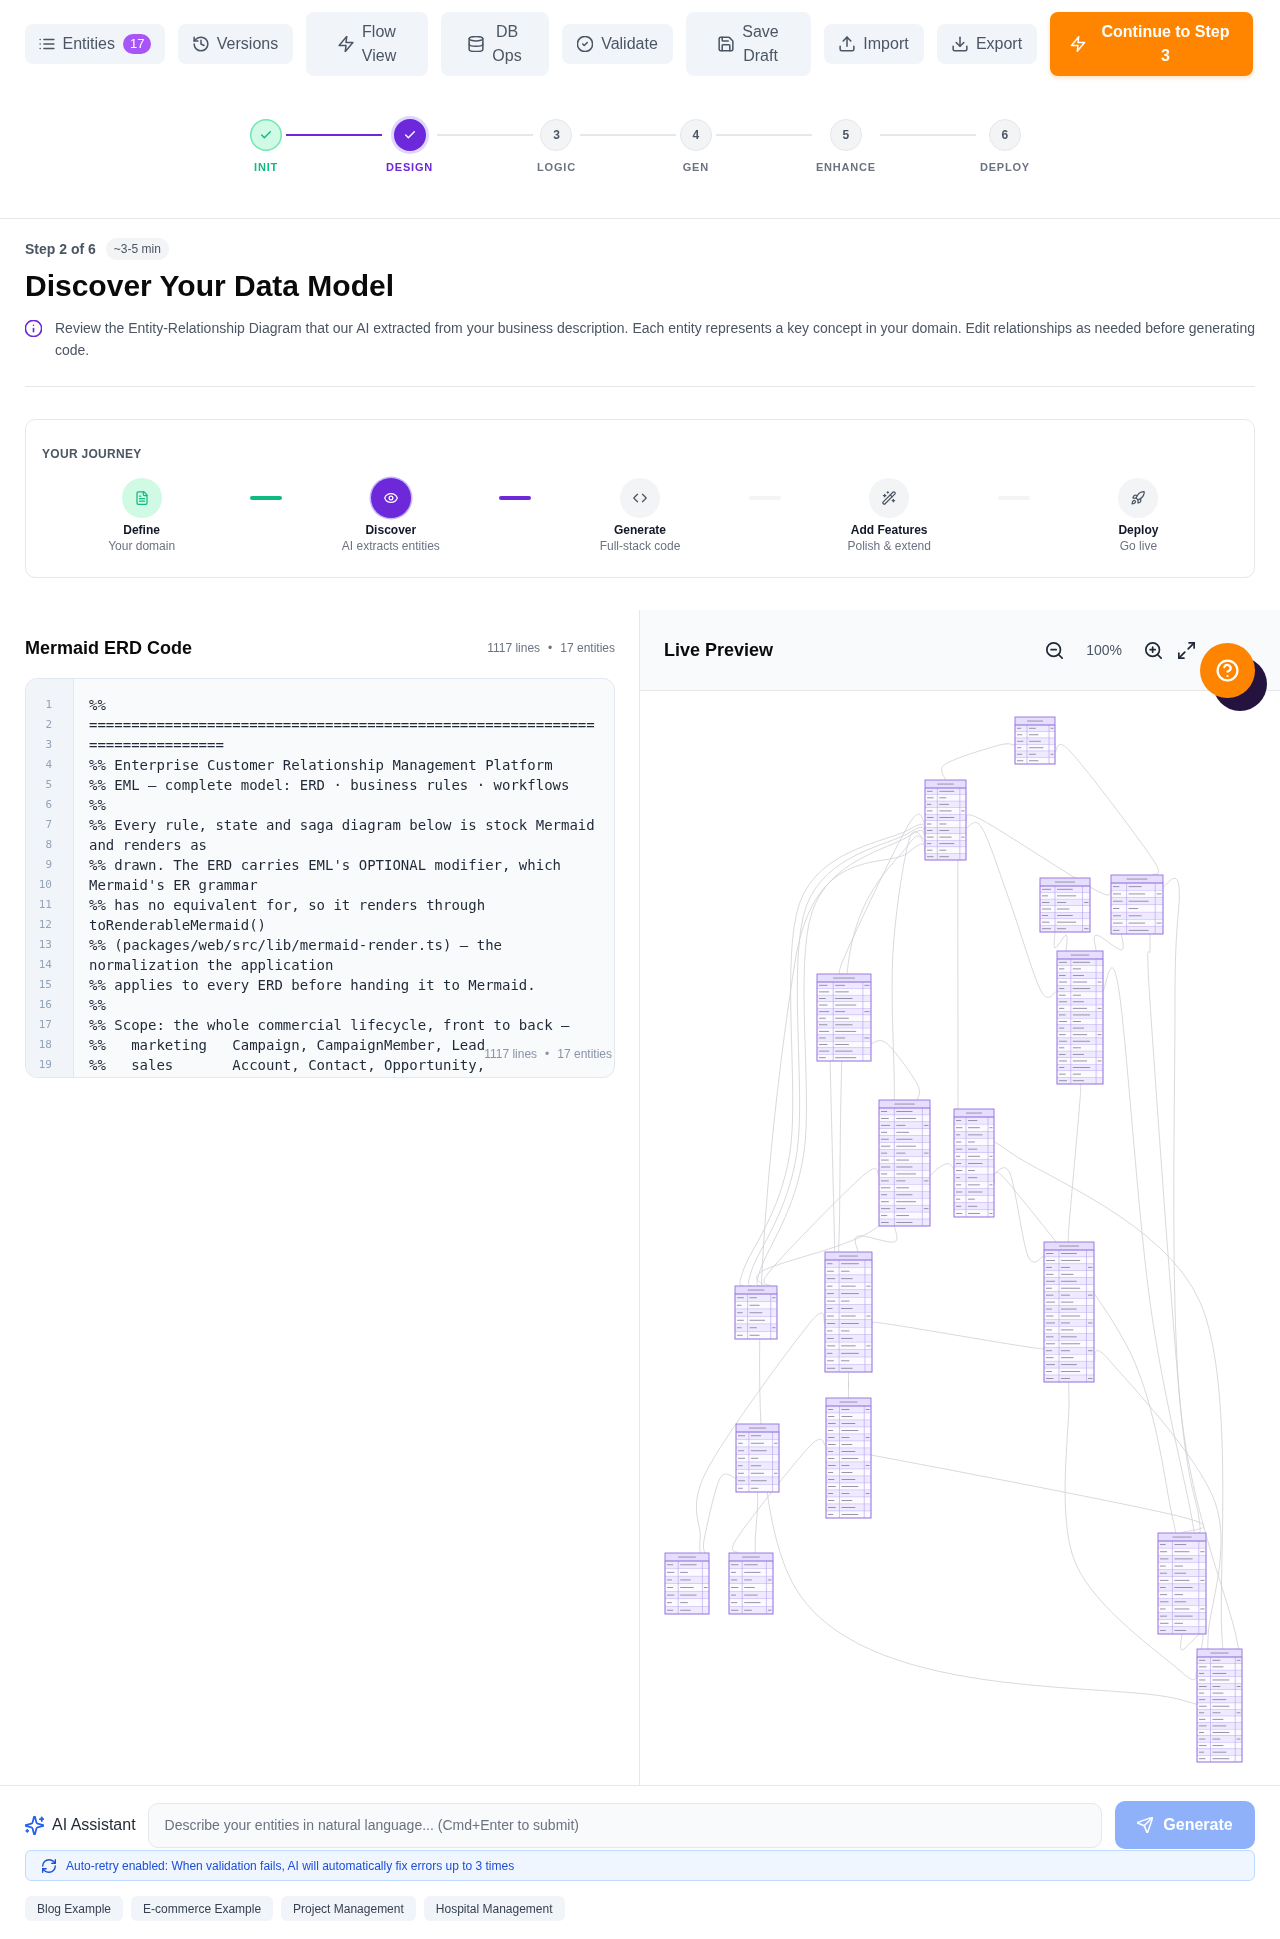 The height and width of the screenshot is (1939, 1280). Describe the element at coordinates (959, 44) in the screenshot. I see `download-icon` at that location.